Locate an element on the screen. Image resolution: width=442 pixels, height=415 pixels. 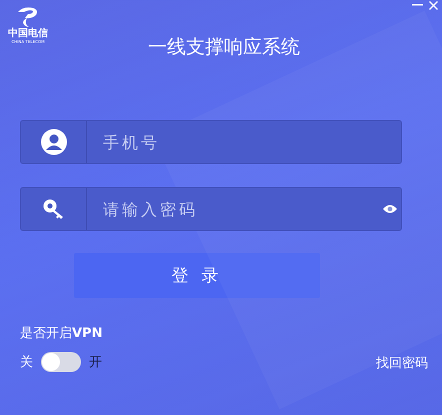
vpn-toggle is located at coordinates (61, 362).